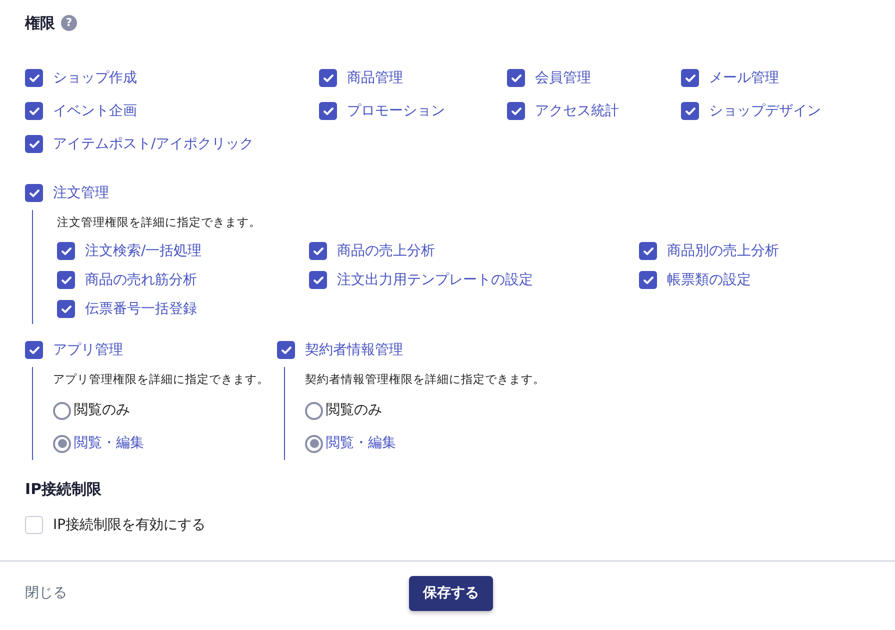 This screenshot has height=630, width=895. I want to click on checkbox-label: 注文出力用テンプレートの設定, so click(435, 280).